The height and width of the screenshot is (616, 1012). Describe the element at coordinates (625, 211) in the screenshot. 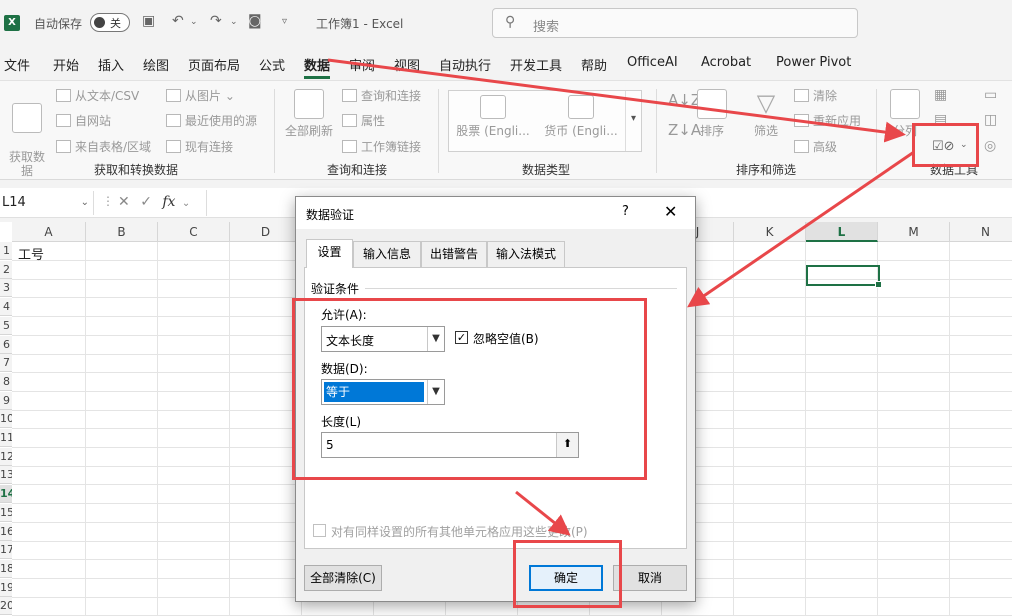

I see `help-button: ?` at that location.